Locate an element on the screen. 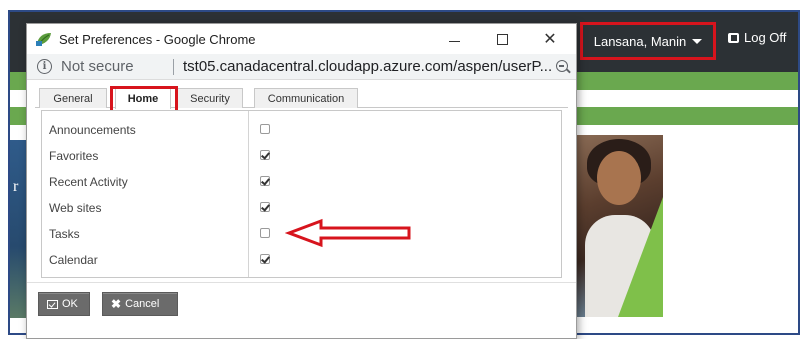  tab-label: General is located at coordinates (73, 98).